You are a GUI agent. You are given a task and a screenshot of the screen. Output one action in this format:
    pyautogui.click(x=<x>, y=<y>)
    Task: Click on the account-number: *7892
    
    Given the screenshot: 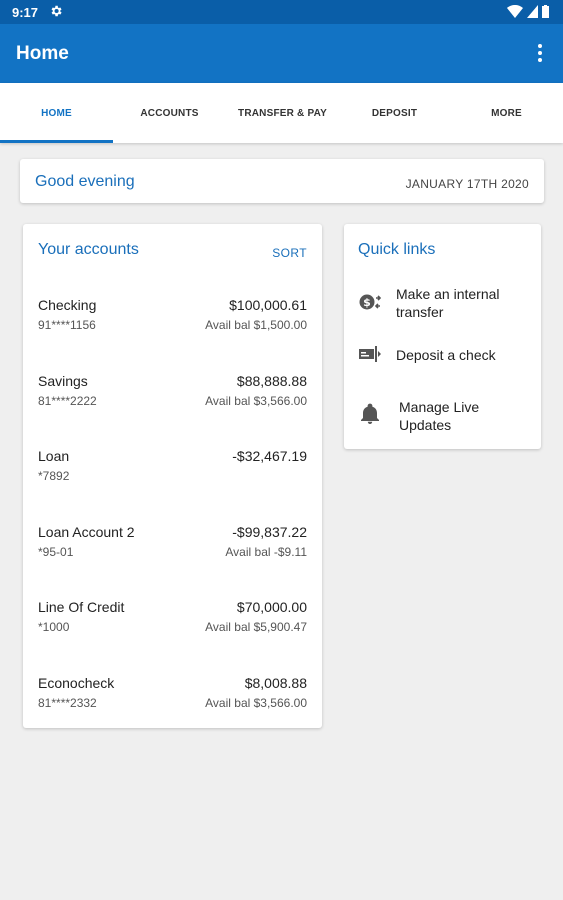 What is the action you would take?
    pyautogui.click(x=54, y=476)
    